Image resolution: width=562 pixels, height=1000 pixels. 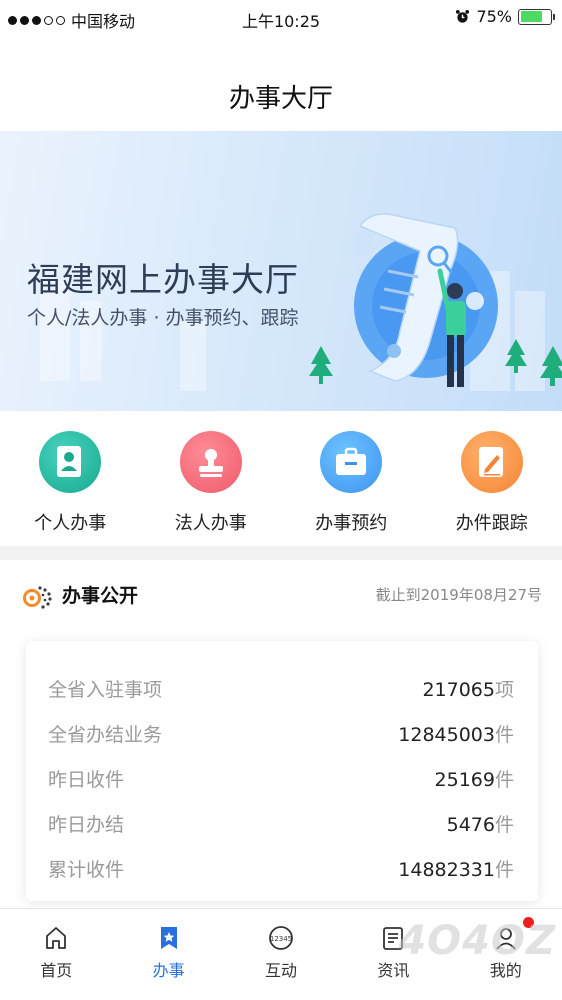 What do you see at coordinates (100, 596) in the screenshot?
I see `section-title: 办事公开` at bounding box center [100, 596].